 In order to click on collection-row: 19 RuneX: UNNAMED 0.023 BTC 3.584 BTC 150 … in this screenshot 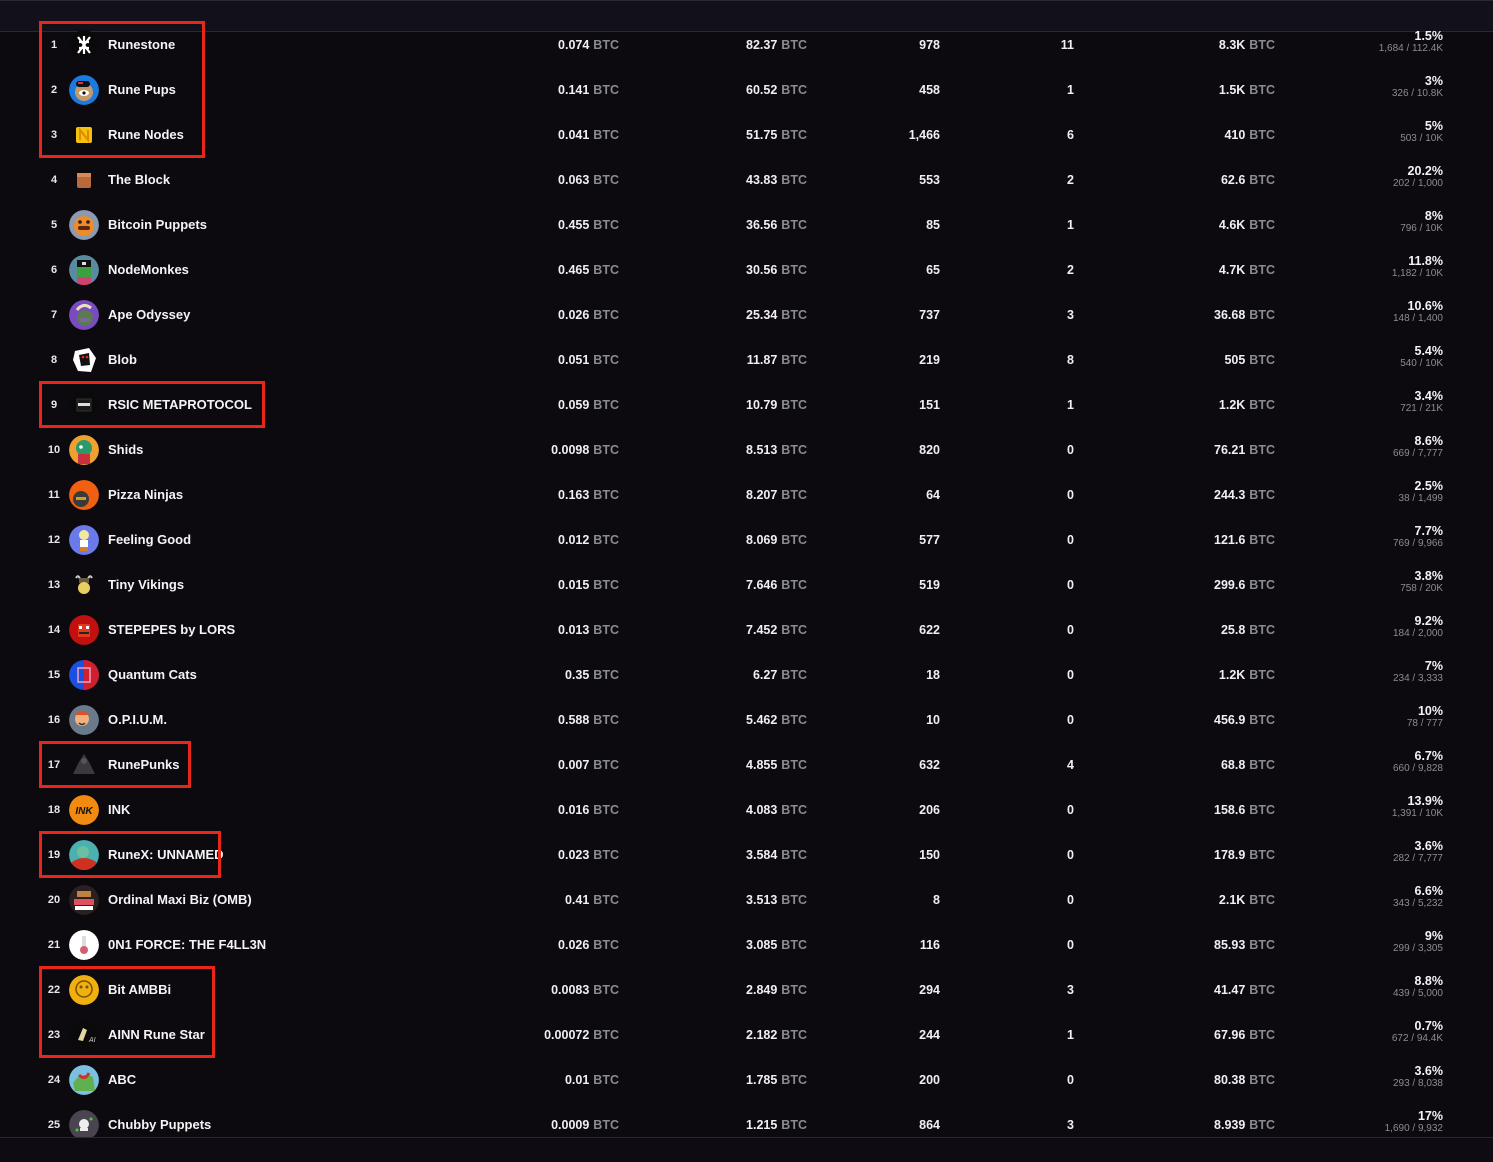, I will do `click(746, 854)`.